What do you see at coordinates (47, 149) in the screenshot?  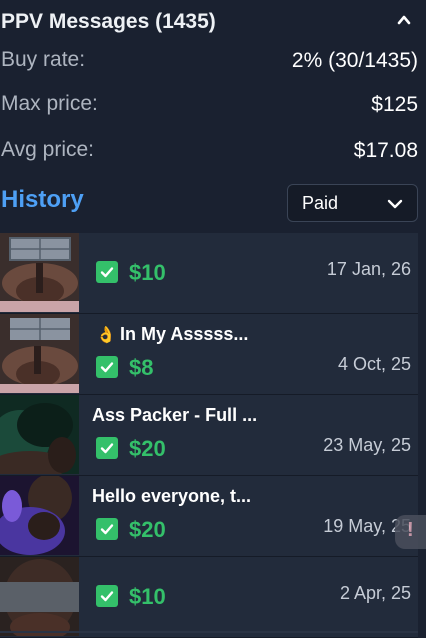 I see `stat-label: Avg price:` at bounding box center [47, 149].